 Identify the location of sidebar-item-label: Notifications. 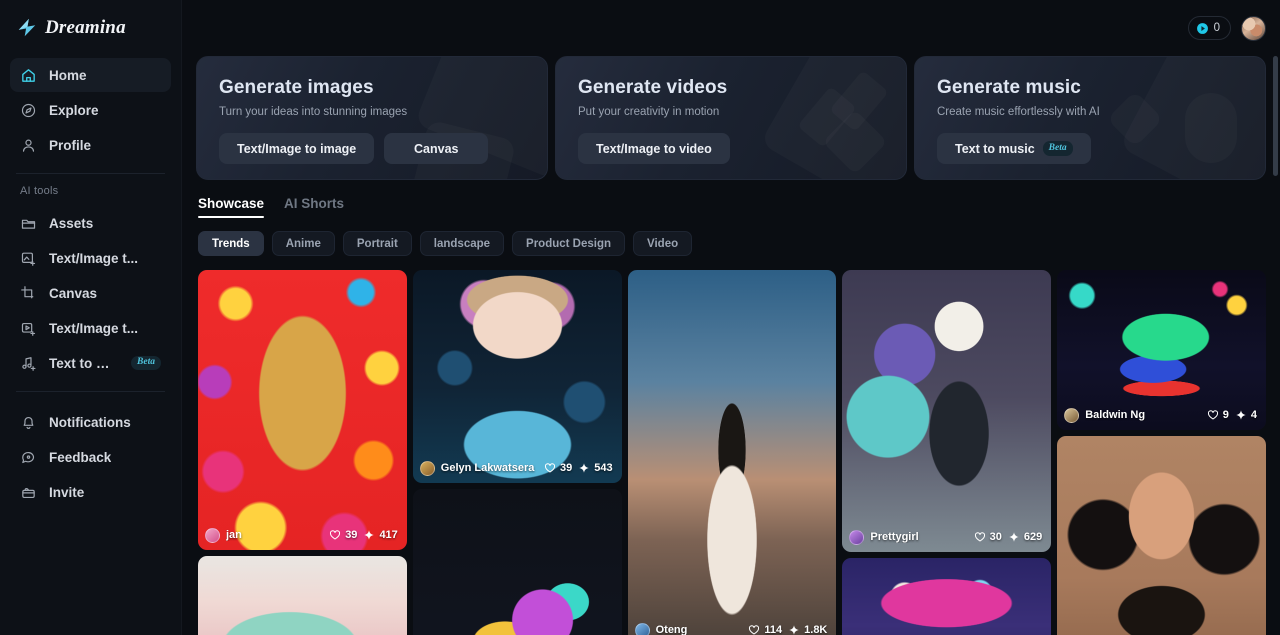
(90, 422).